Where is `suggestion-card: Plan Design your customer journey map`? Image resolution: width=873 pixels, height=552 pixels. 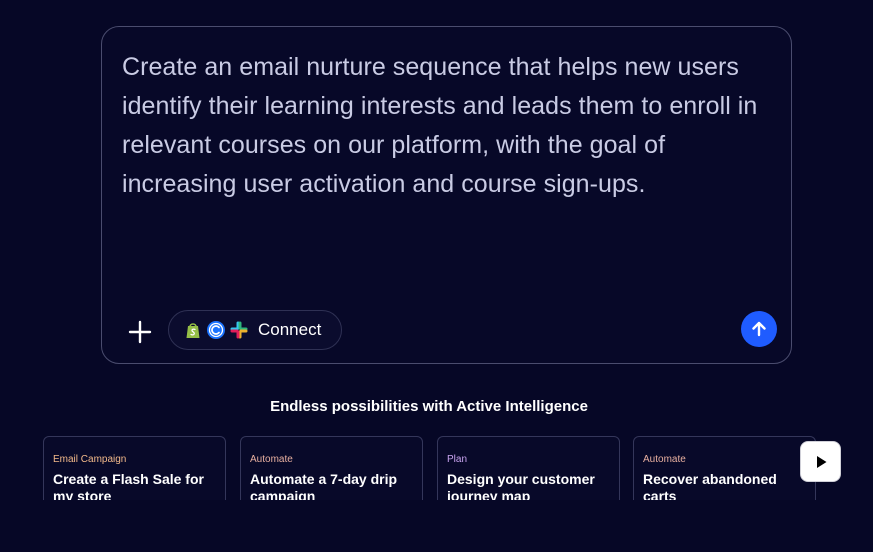 suggestion-card: Plan Design your customer journey map is located at coordinates (528, 468).